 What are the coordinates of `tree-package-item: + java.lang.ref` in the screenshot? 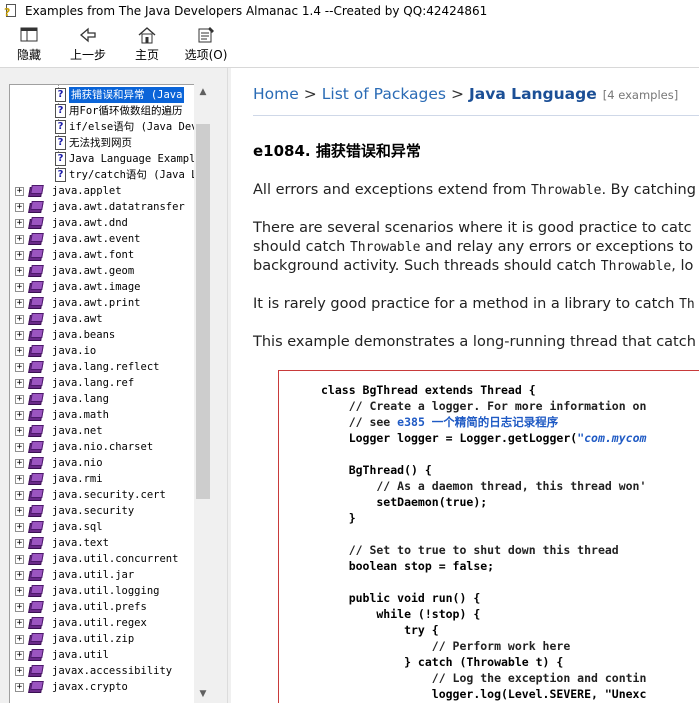 It's located at (102, 383).